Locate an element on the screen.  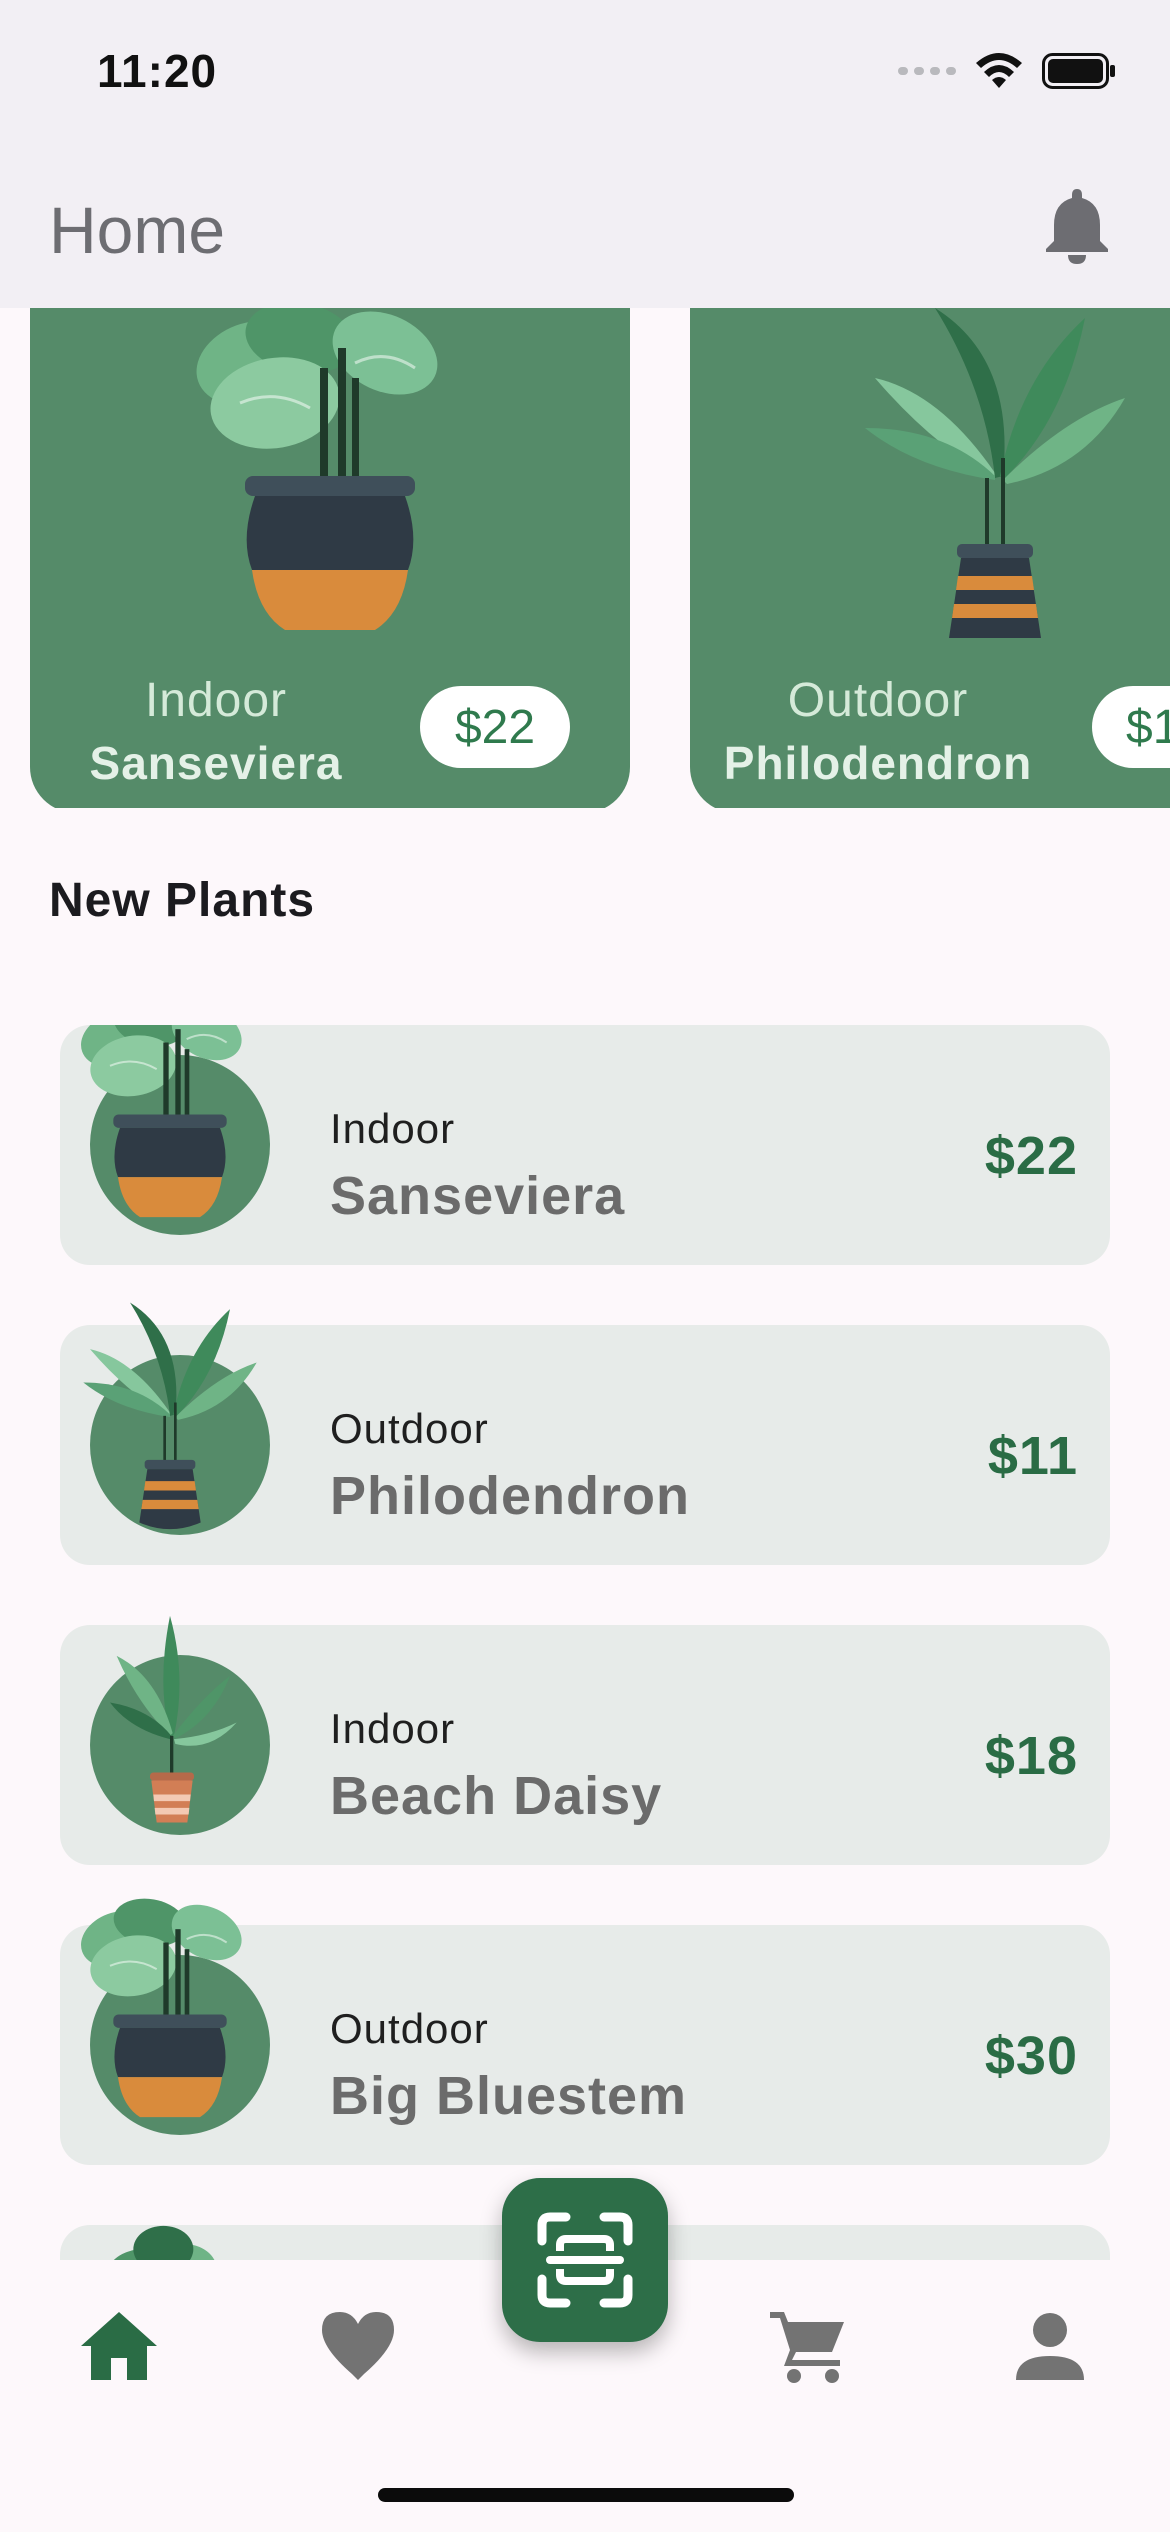
item-name: Big Bluestem is located at coordinates (509, 2096).